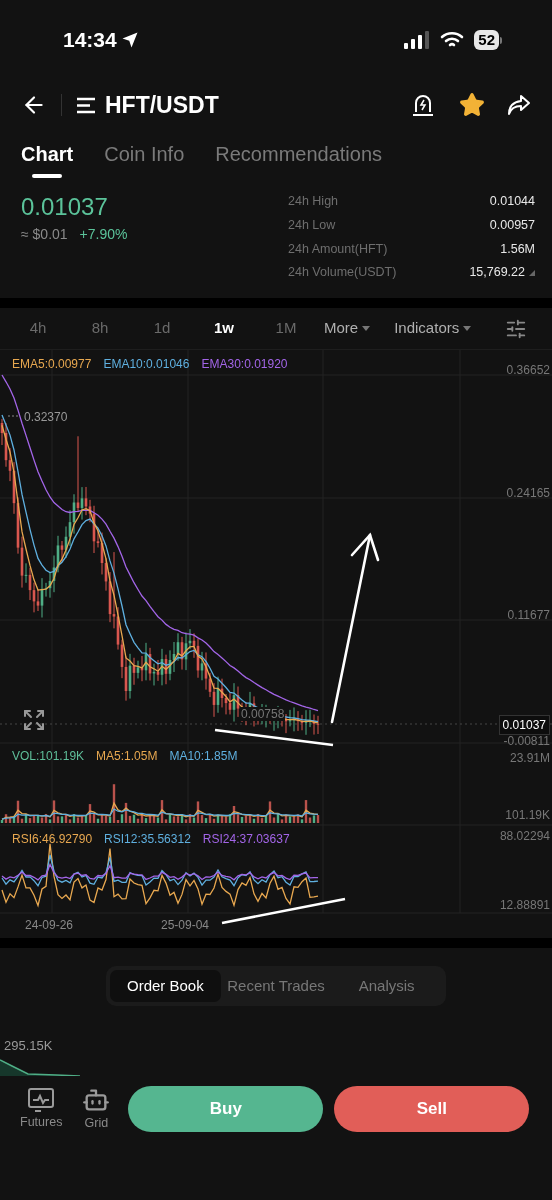 This screenshot has width=552, height=1200. I want to click on price-change: +7.90%, so click(103, 234).